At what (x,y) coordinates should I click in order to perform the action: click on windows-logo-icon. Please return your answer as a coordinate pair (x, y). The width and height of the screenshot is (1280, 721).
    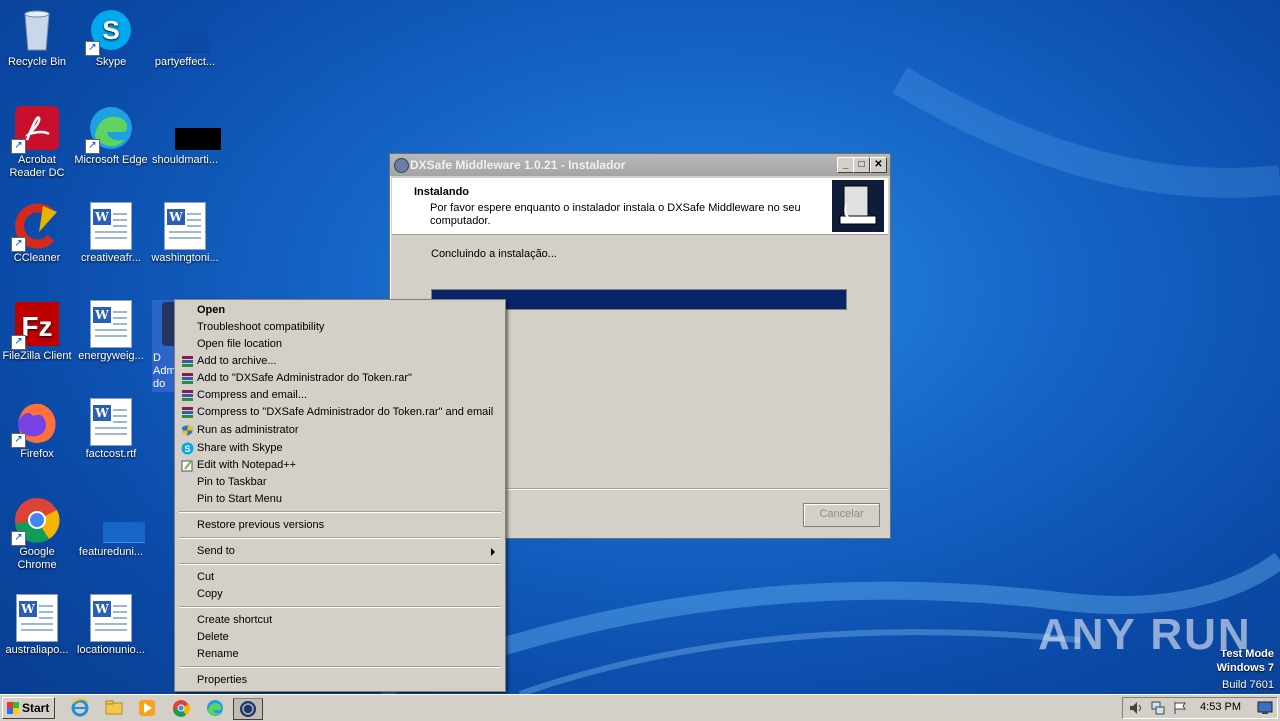
    Looking at the image, I should click on (13, 708).